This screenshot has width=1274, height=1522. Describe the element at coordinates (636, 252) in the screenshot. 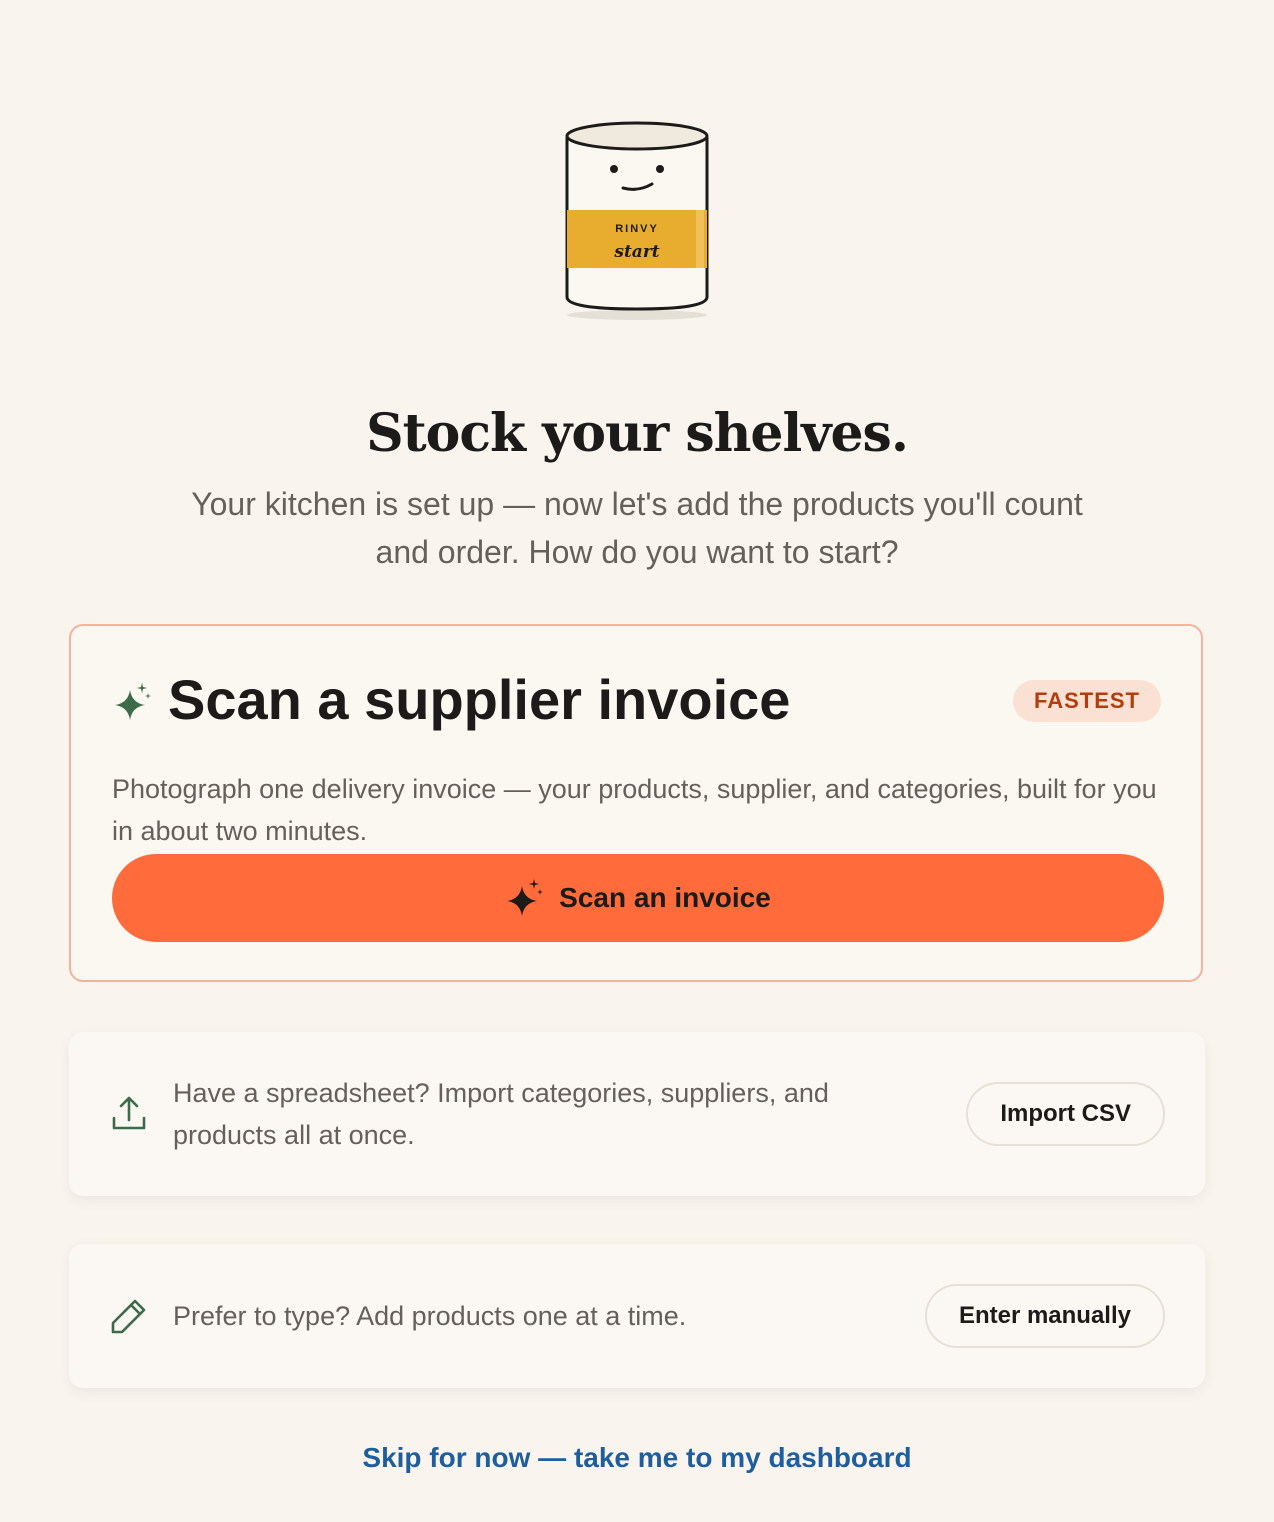

I see `mascot-label-text: start` at that location.